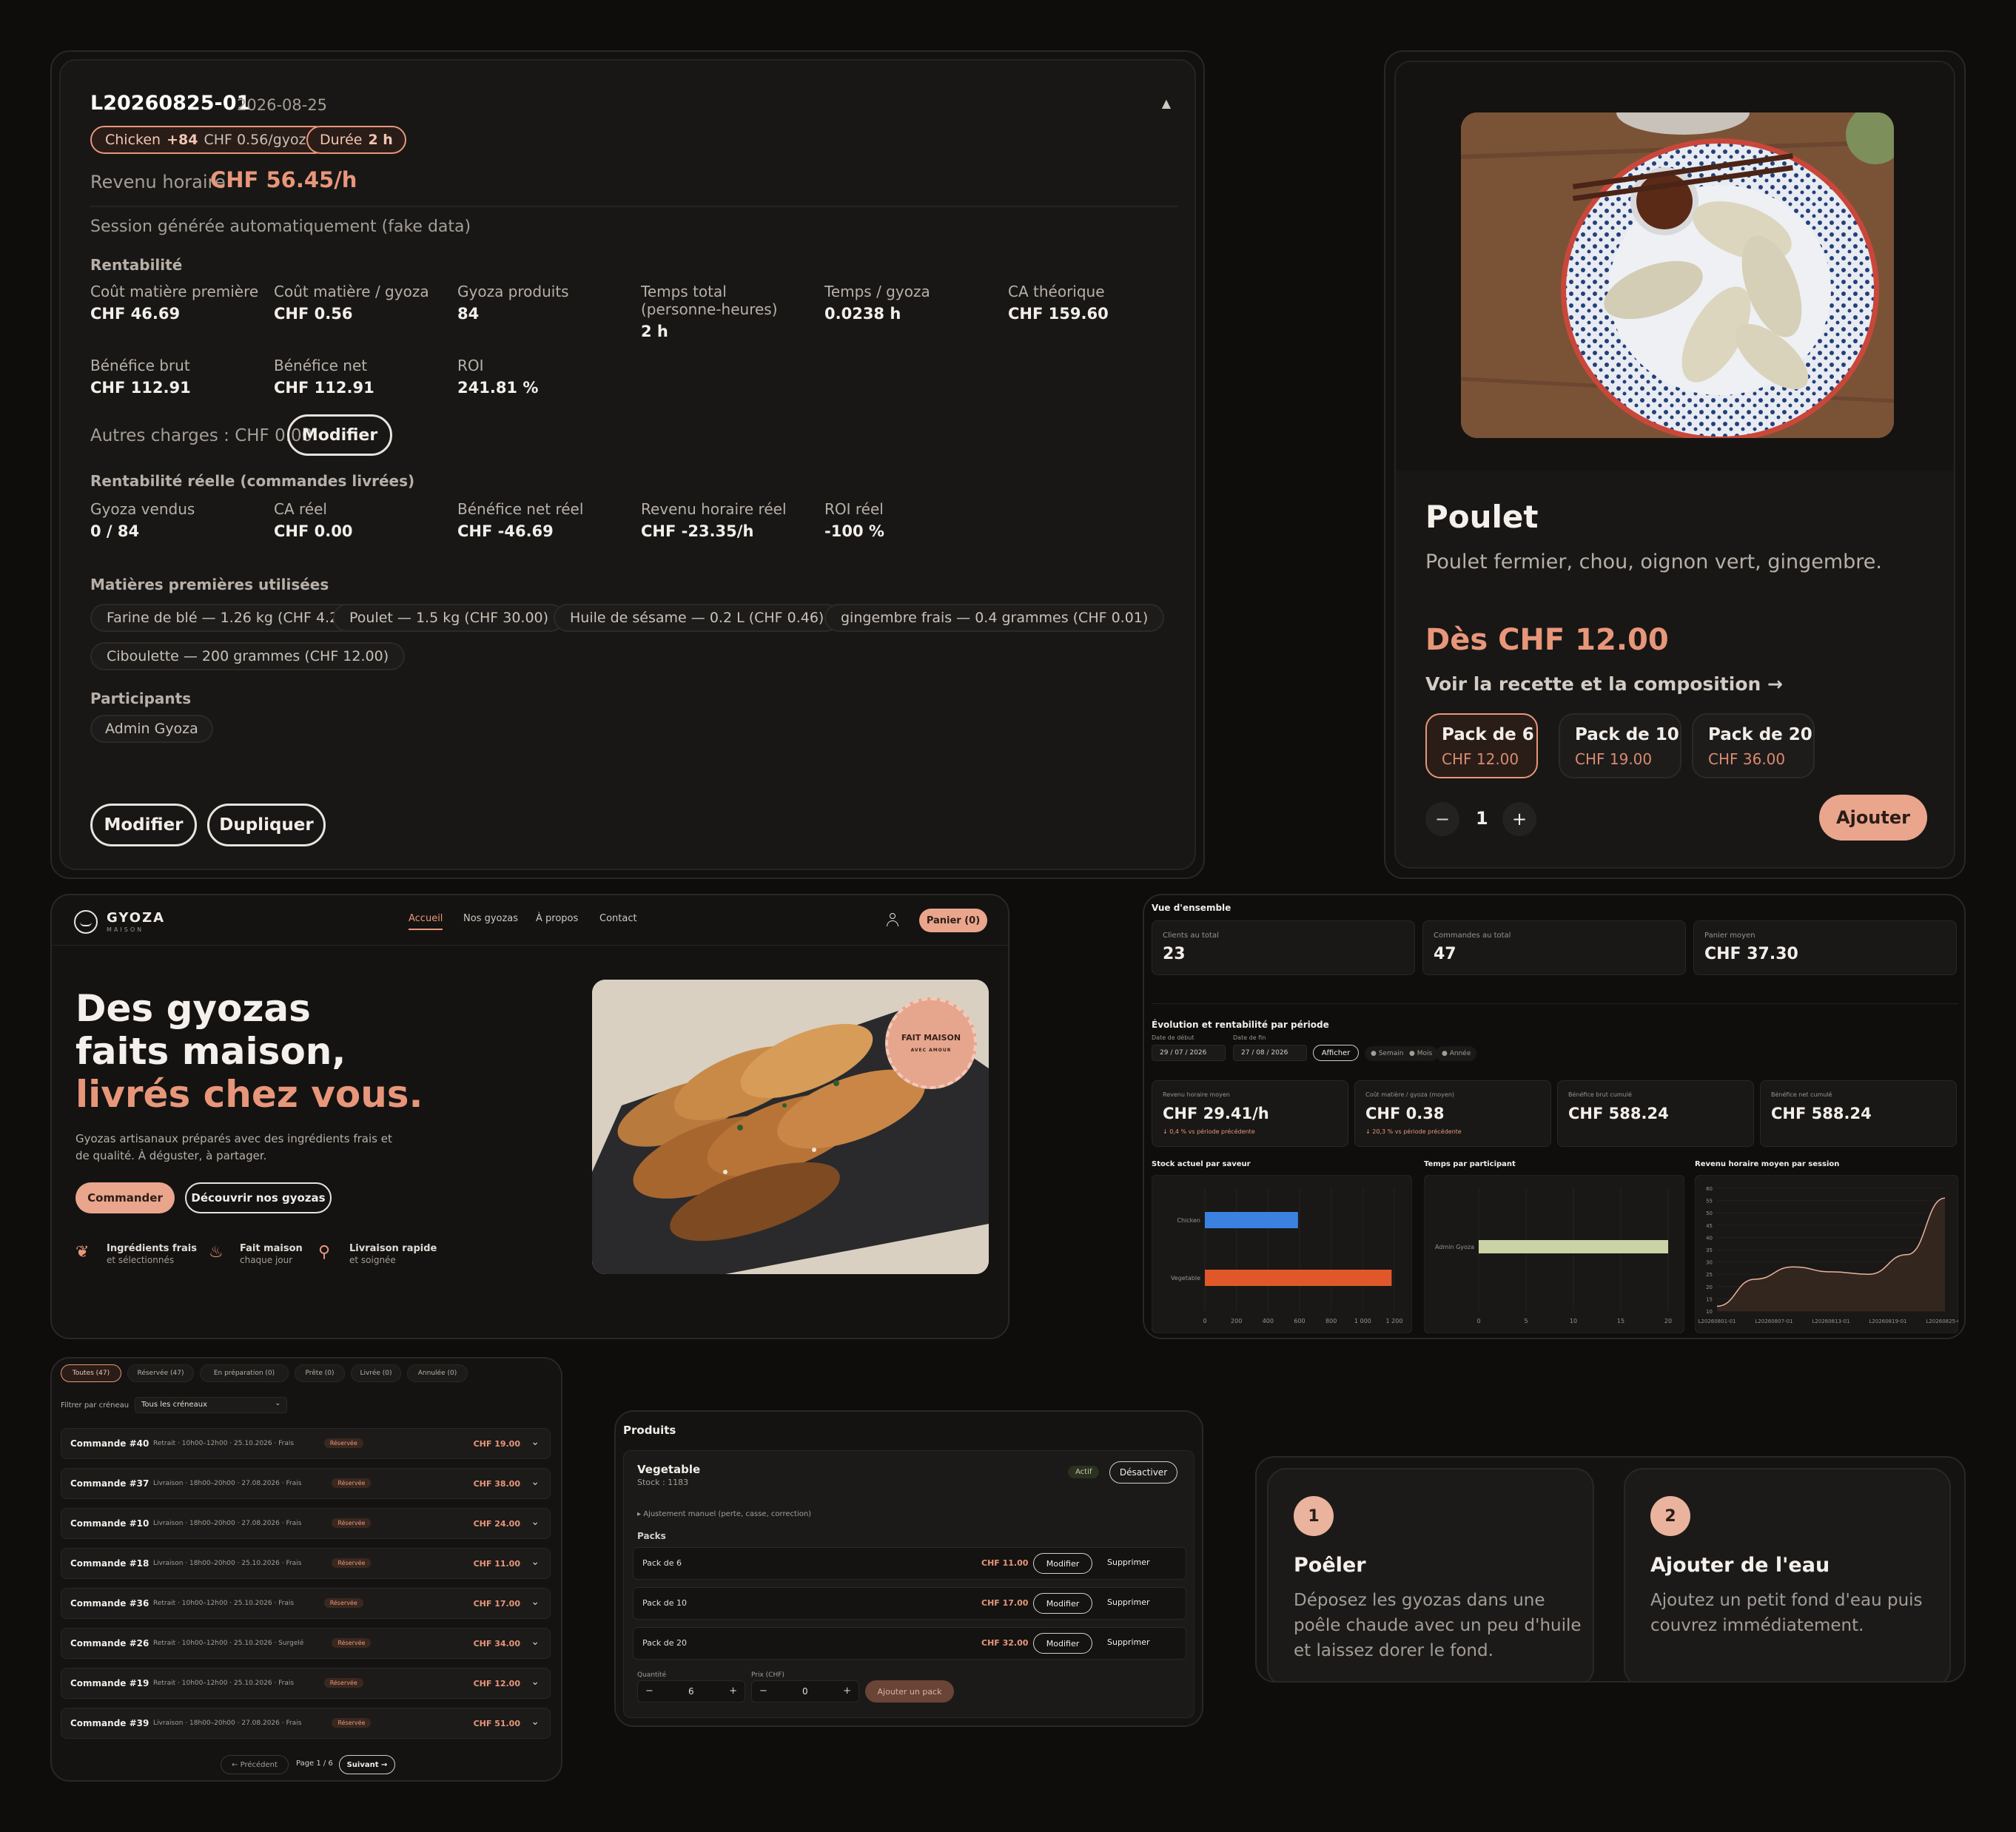  What do you see at coordinates (160, 1373) in the screenshot?
I see `order-tab: Réservée (47)` at bounding box center [160, 1373].